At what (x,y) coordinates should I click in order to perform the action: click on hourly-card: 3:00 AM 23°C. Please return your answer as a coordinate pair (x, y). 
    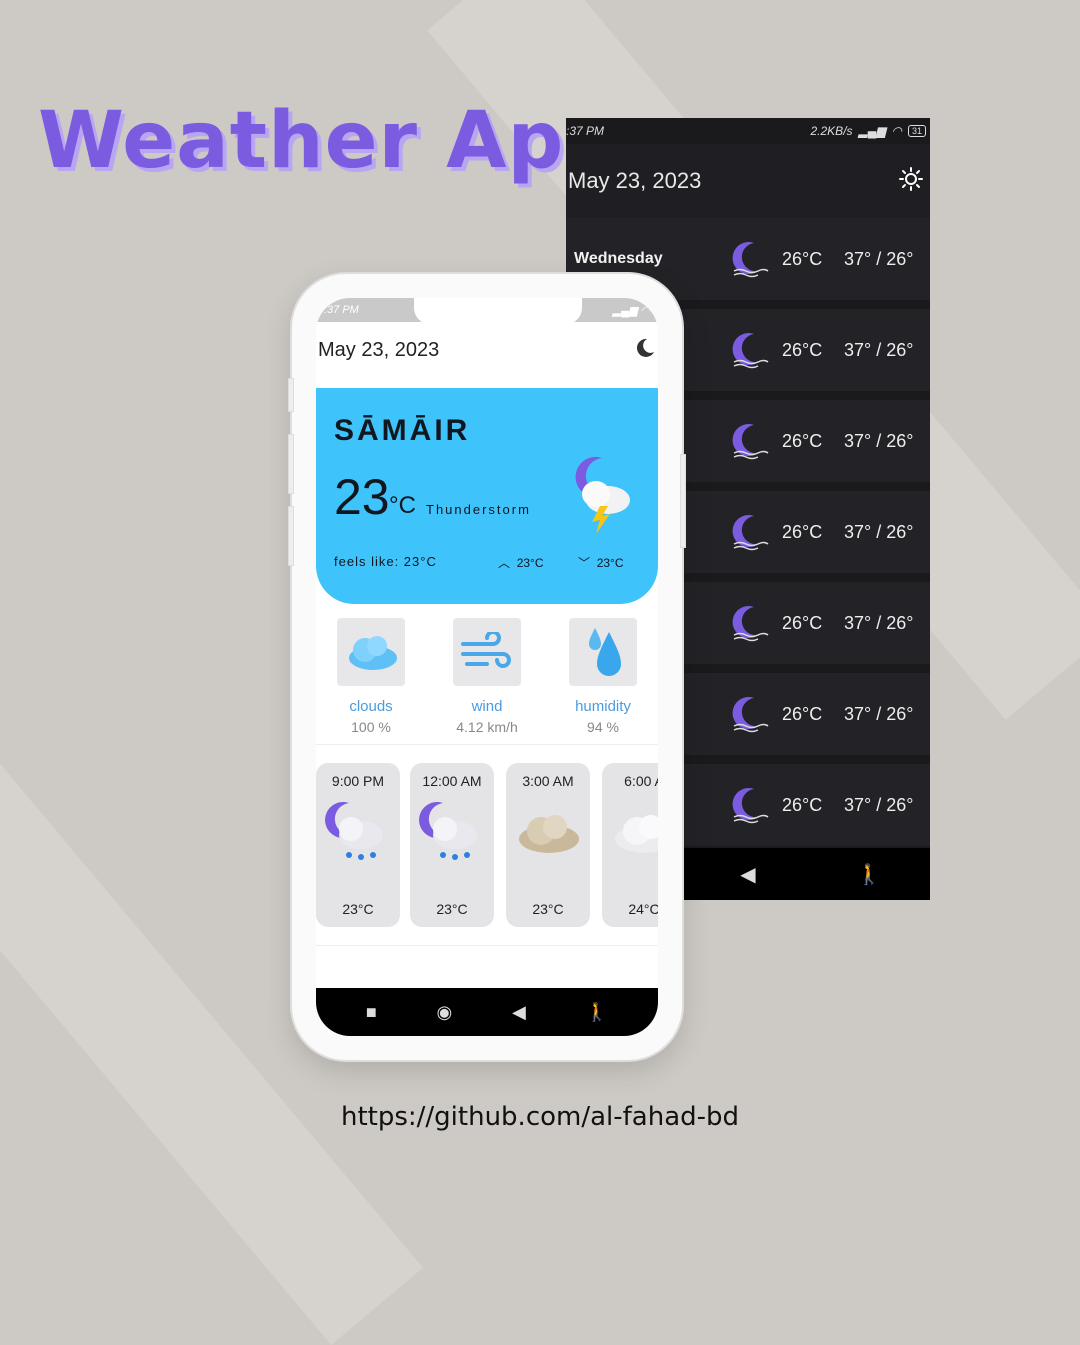
    Looking at the image, I should click on (548, 845).